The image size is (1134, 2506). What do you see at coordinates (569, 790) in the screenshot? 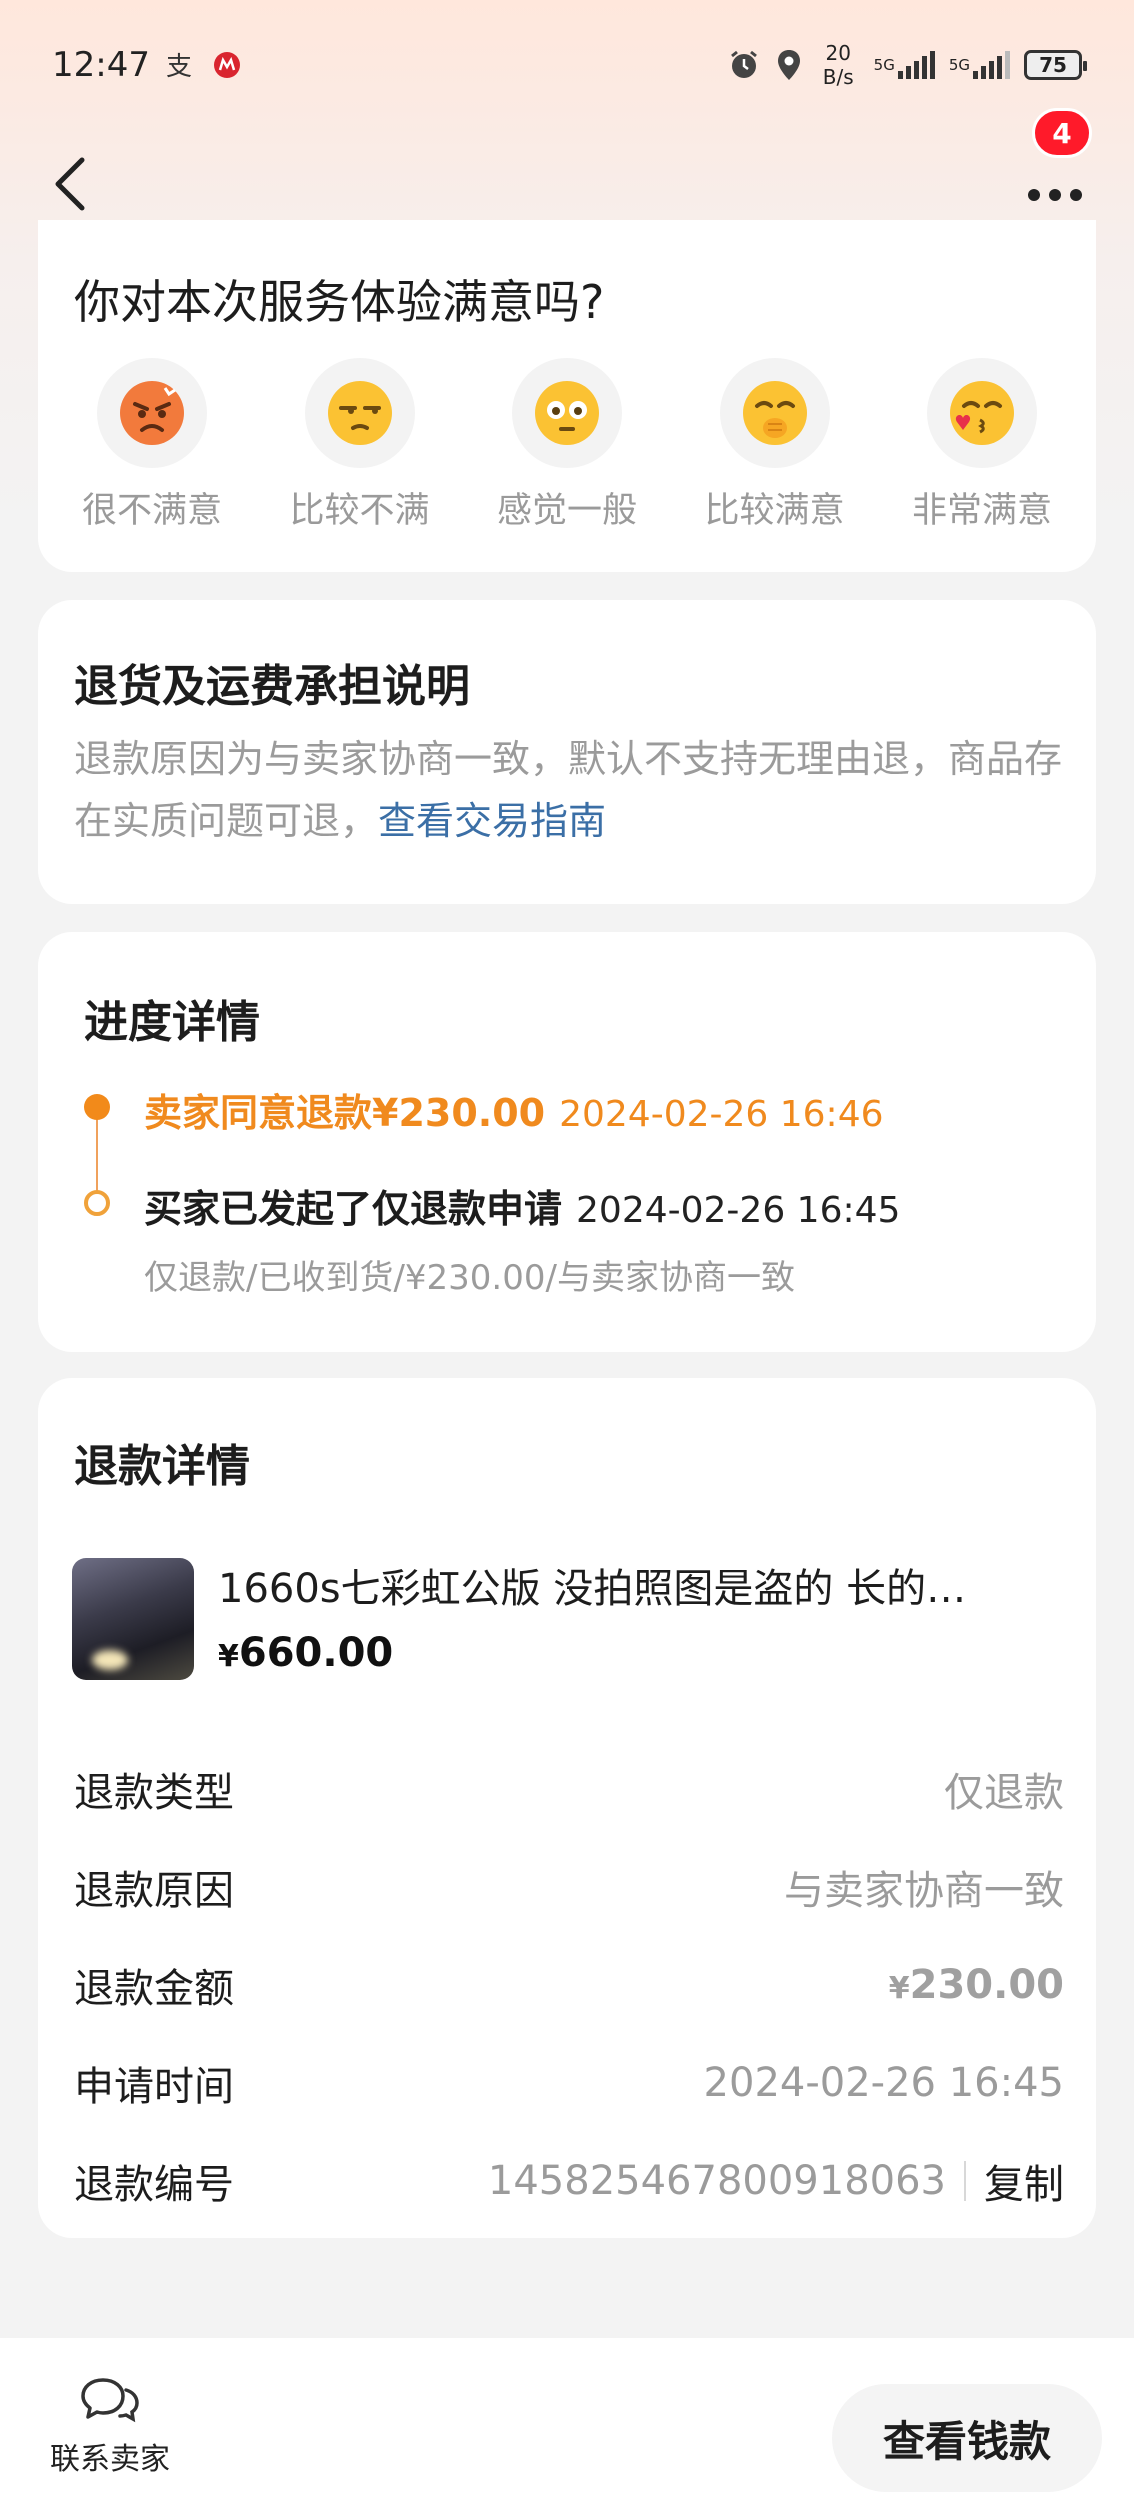
I see `return-policy-text: 退款原因为与卖家协商一致，默认不支持无理由退，商品存在实质问题可退，查看交易指南` at bounding box center [569, 790].